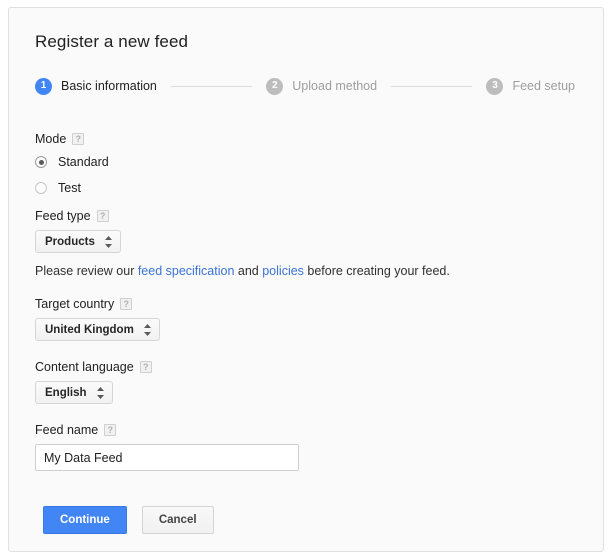 The height and width of the screenshot is (558, 612). Describe the element at coordinates (89, 329) in the screenshot. I see `target-country-value: United Kingdom` at that location.